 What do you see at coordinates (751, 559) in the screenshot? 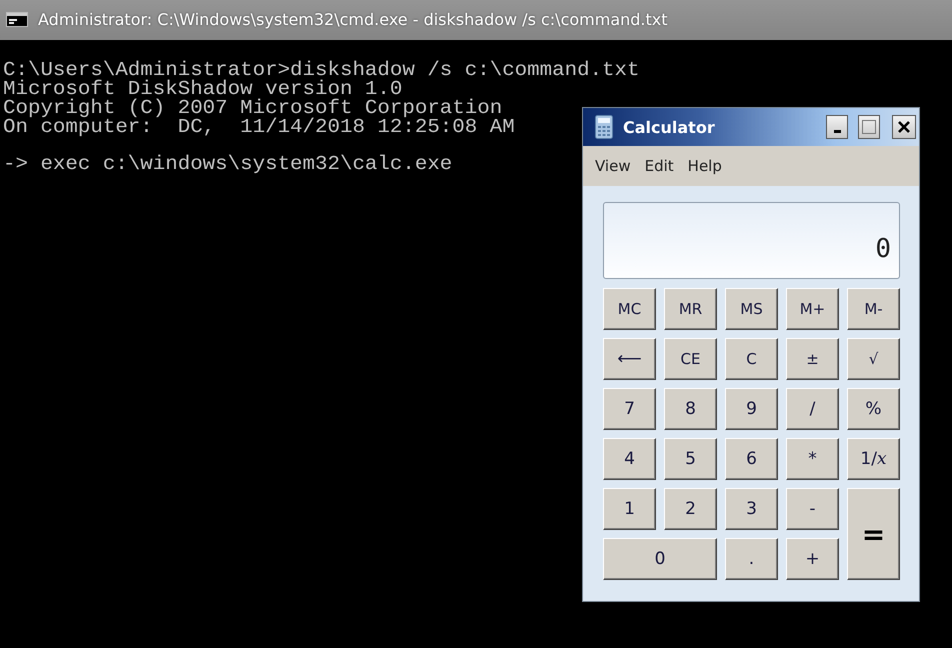
I see `calculator-key: .` at bounding box center [751, 559].